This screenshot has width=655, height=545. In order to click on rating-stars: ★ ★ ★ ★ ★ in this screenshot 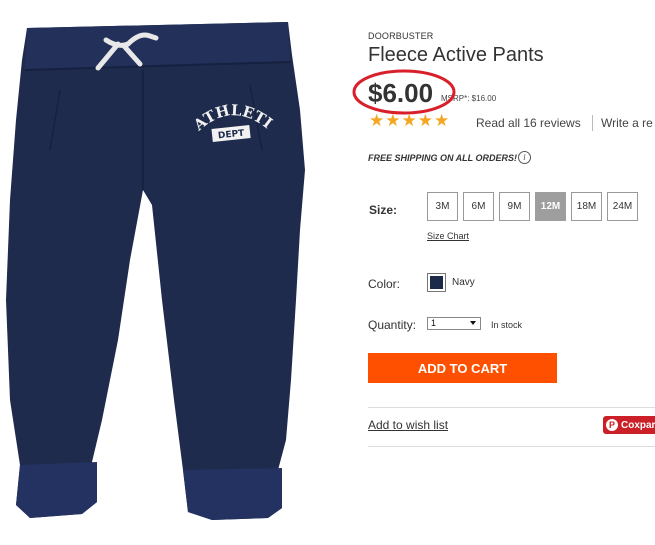, I will do `click(409, 121)`.